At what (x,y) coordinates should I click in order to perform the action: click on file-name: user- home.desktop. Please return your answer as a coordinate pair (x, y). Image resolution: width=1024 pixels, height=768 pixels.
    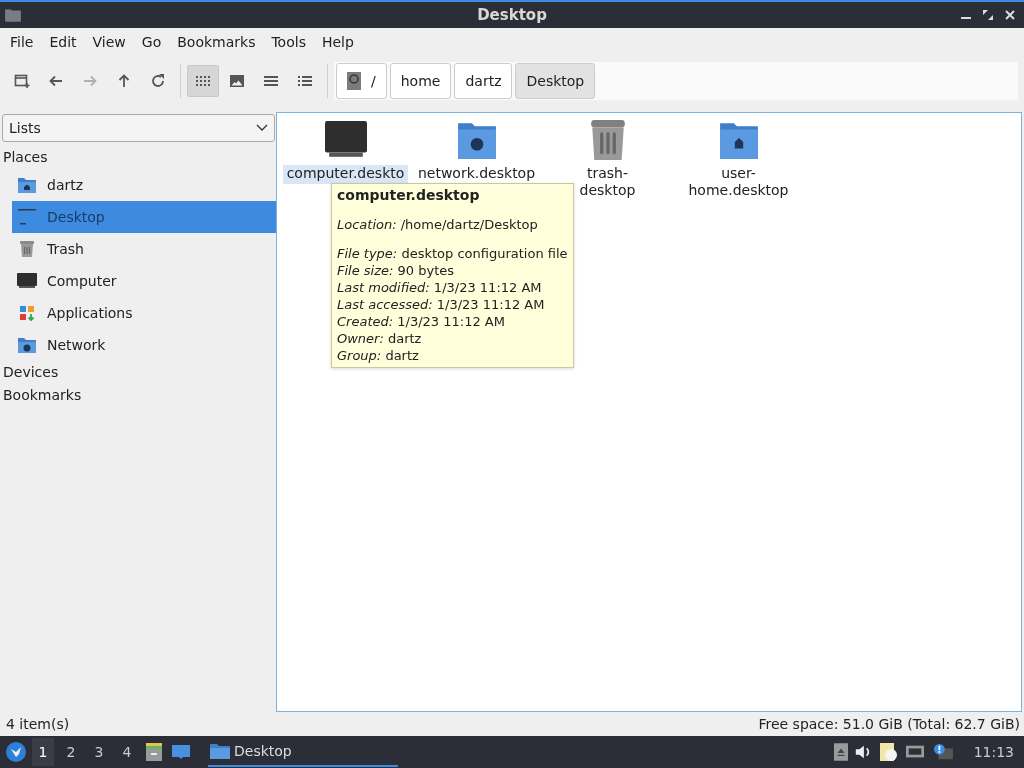
    Looking at the image, I should click on (738, 183).